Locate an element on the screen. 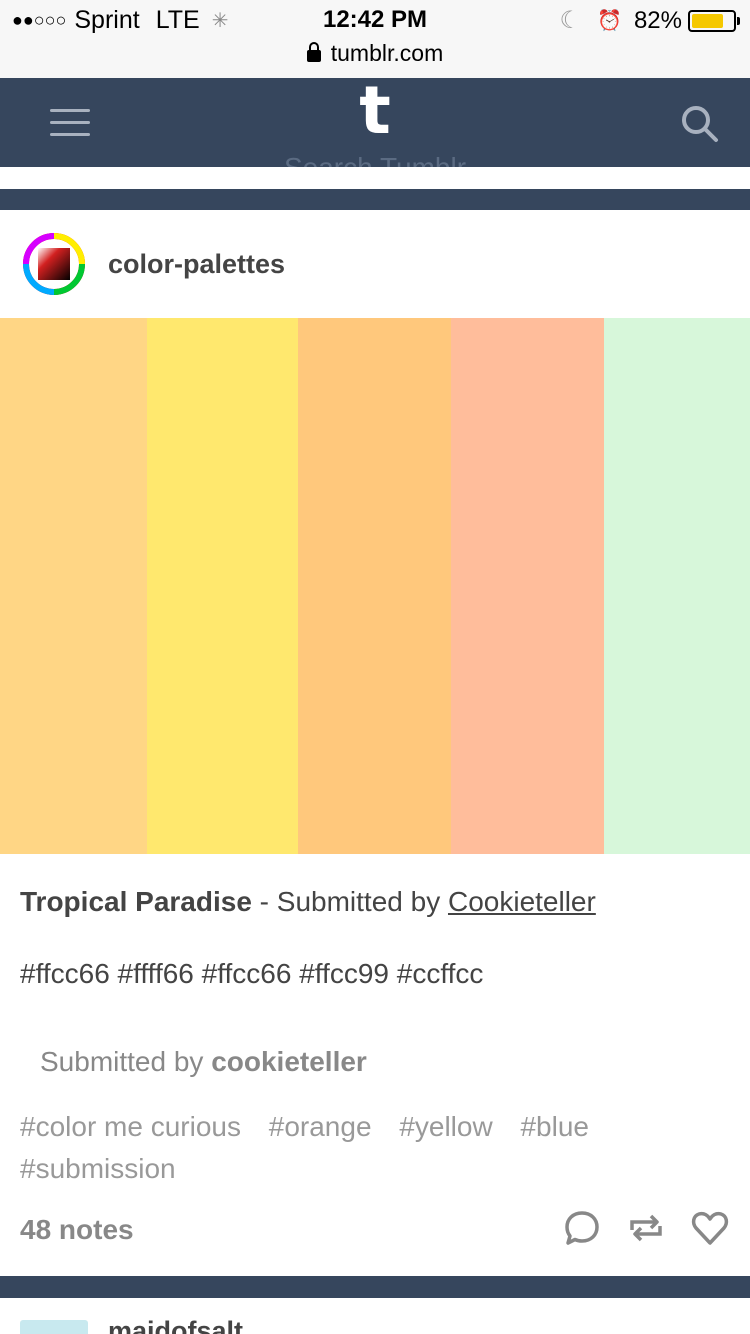 This screenshot has width=750, height=1334. tag: #color me curious is located at coordinates (130, 1126).